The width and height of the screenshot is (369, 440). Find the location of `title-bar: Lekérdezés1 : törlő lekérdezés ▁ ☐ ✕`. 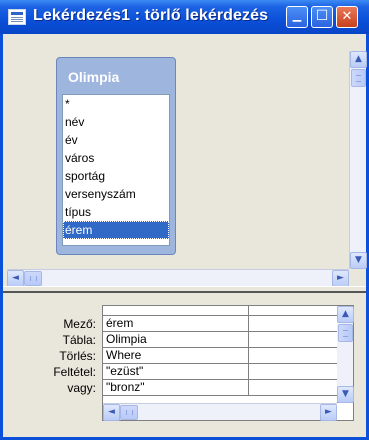

title-bar: Lekérdezés1 : törlő lekérdezés ▁ ☐ ✕ is located at coordinates (184, 17).